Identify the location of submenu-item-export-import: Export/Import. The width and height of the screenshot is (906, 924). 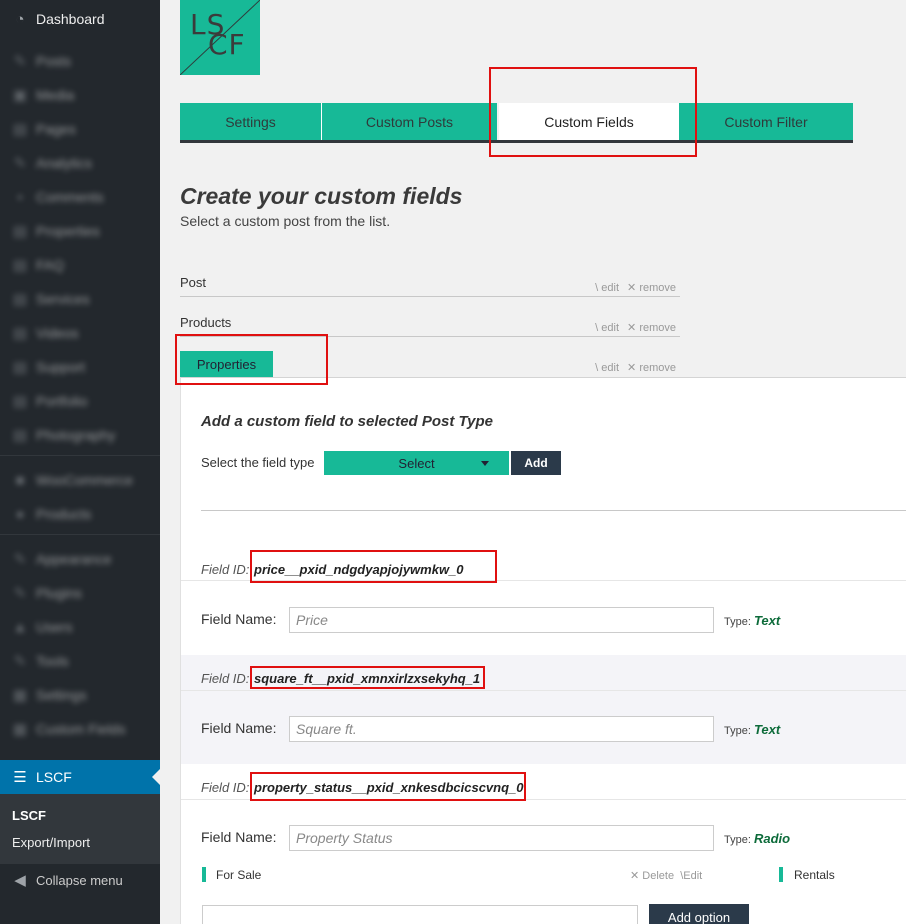
(51, 842).